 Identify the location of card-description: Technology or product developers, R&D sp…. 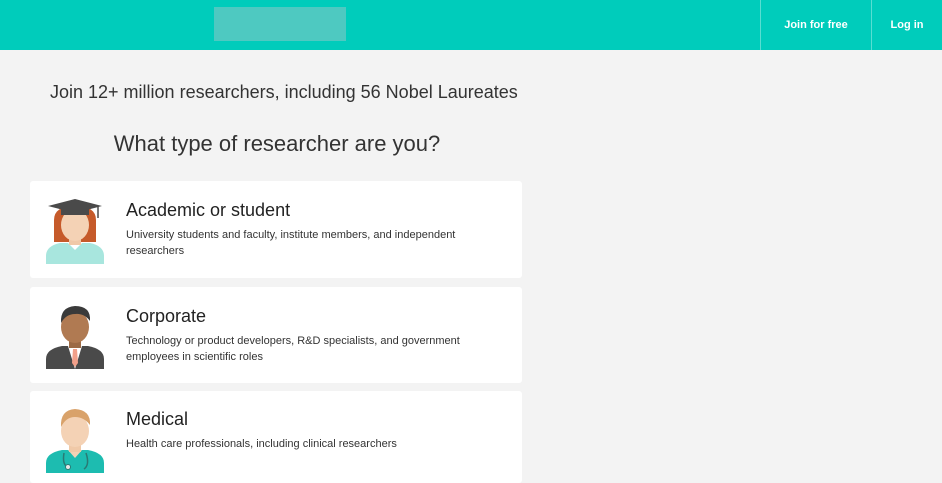
(293, 349).